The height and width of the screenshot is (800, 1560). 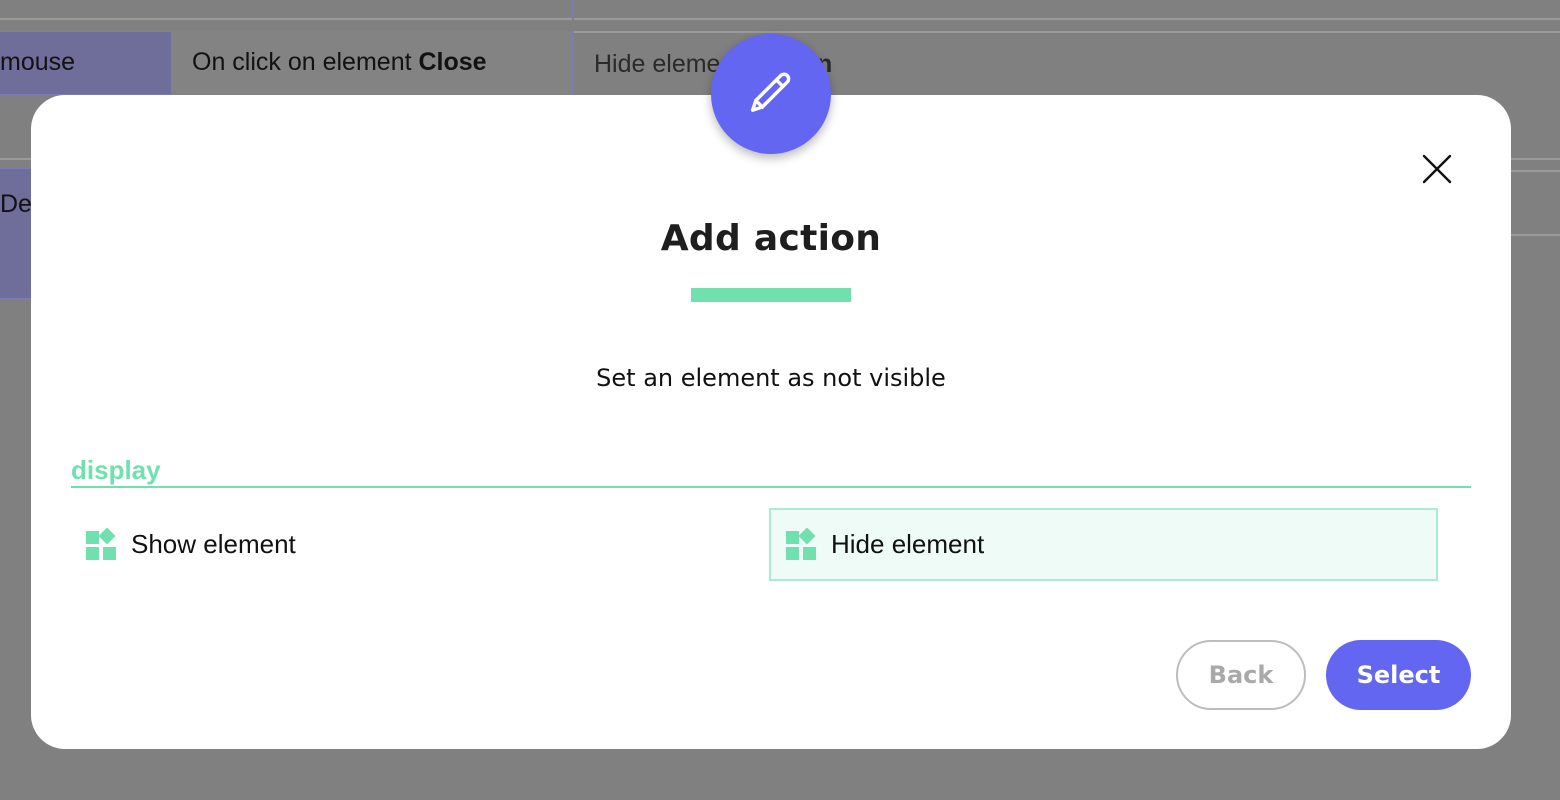 I want to click on section-divider, so click(x=771, y=487).